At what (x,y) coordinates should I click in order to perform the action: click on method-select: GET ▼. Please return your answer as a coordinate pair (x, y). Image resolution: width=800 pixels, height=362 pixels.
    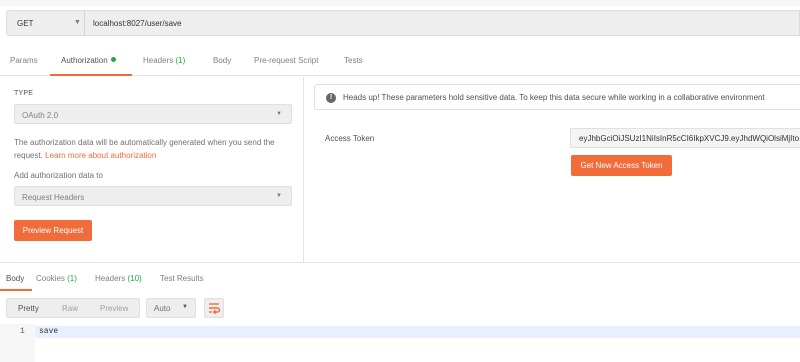
    Looking at the image, I should click on (45, 23).